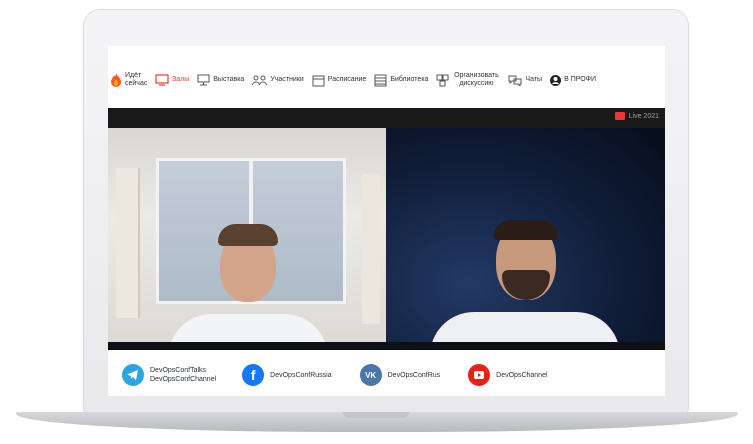 The width and height of the screenshot is (753, 444). What do you see at coordinates (203, 80) in the screenshot?
I see `booth-icon` at bounding box center [203, 80].